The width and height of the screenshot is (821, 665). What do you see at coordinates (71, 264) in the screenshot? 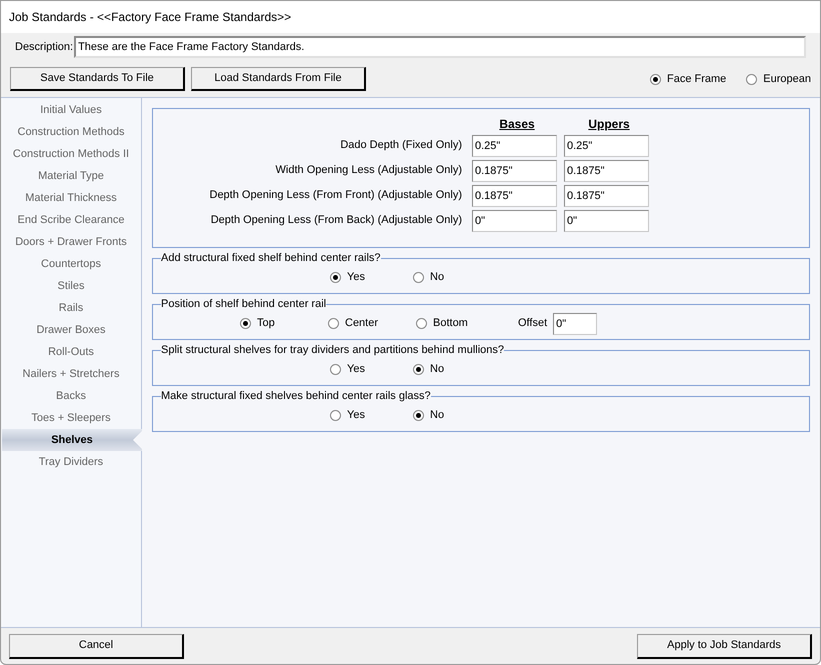
I see `sidebar-item: Countertops` at bounding box center [71, 264].